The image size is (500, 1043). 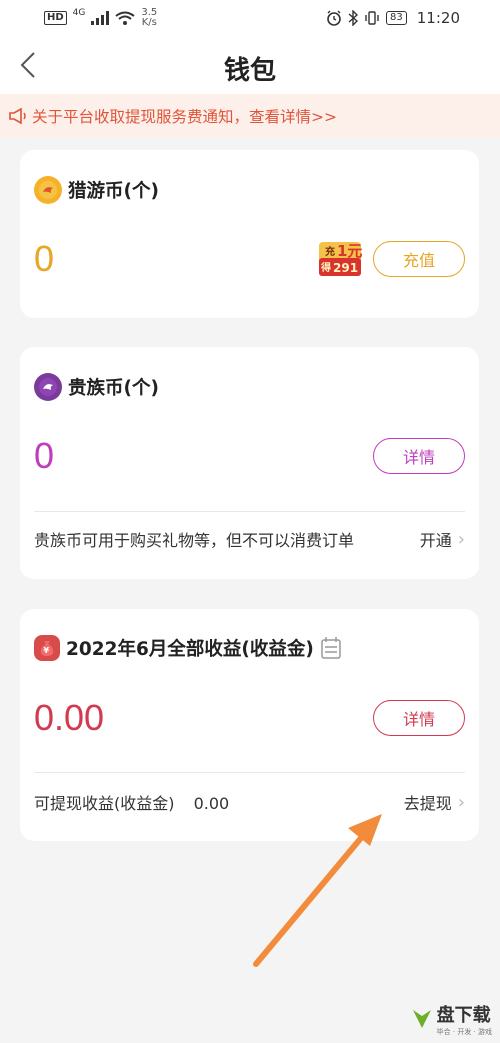 I want to click on earnings-details-button: 详情, so click(x=419, y=718).